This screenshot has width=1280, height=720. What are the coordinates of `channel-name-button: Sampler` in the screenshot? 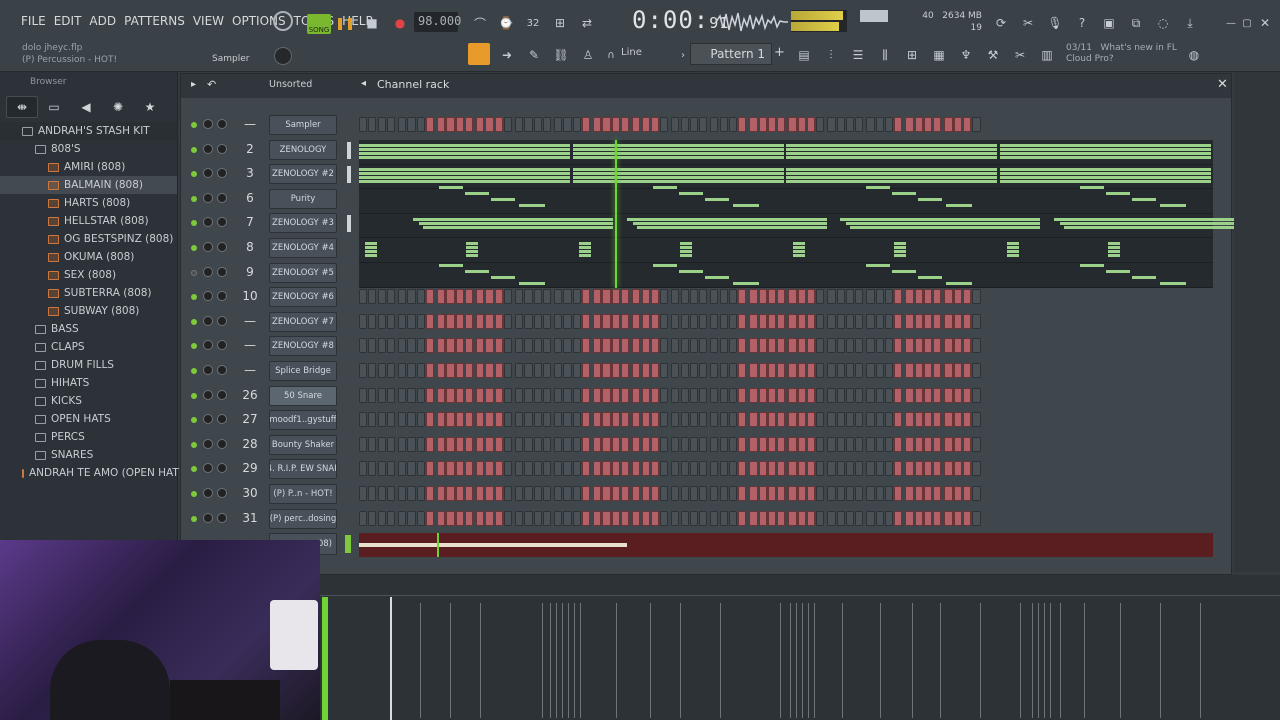 It's located at (303, 125).